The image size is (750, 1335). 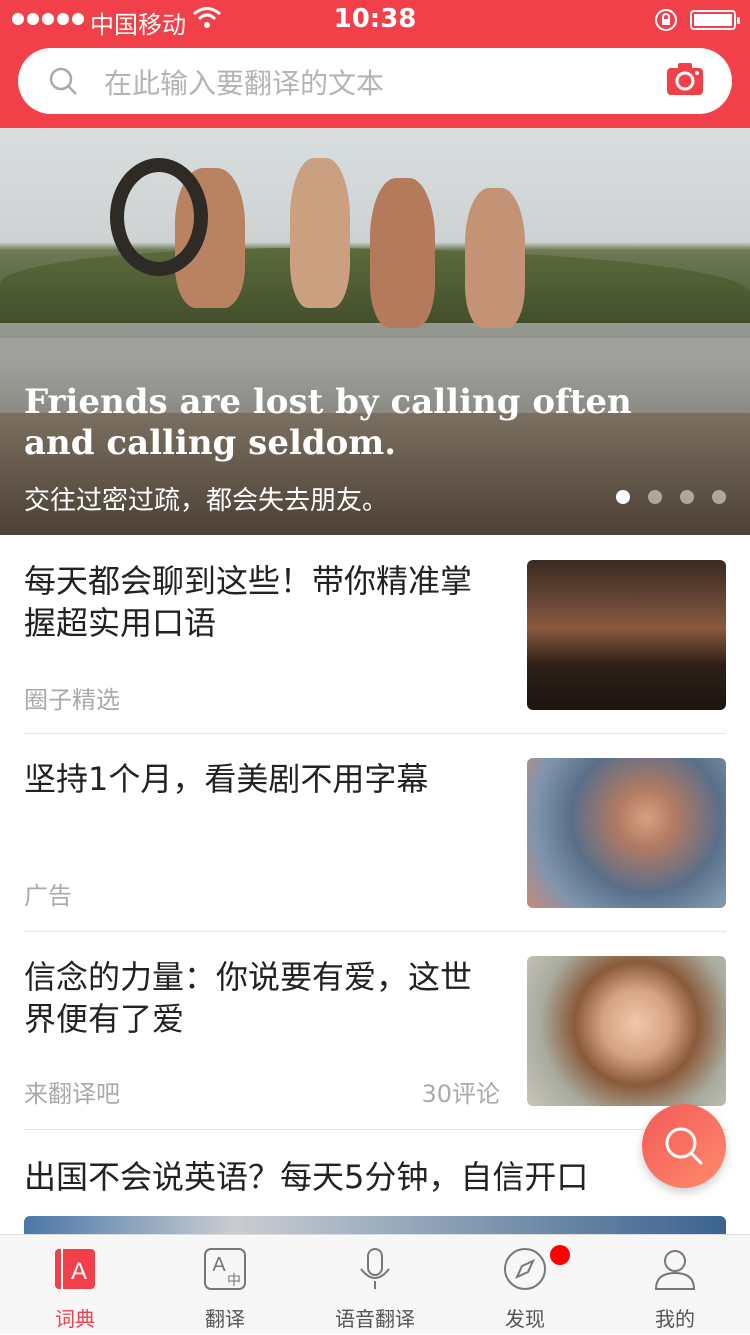 What do you see at coordinates (460, 1094) in the screenshot?
I see `comment-count: 30评论` at bounding box center [460, 1094].